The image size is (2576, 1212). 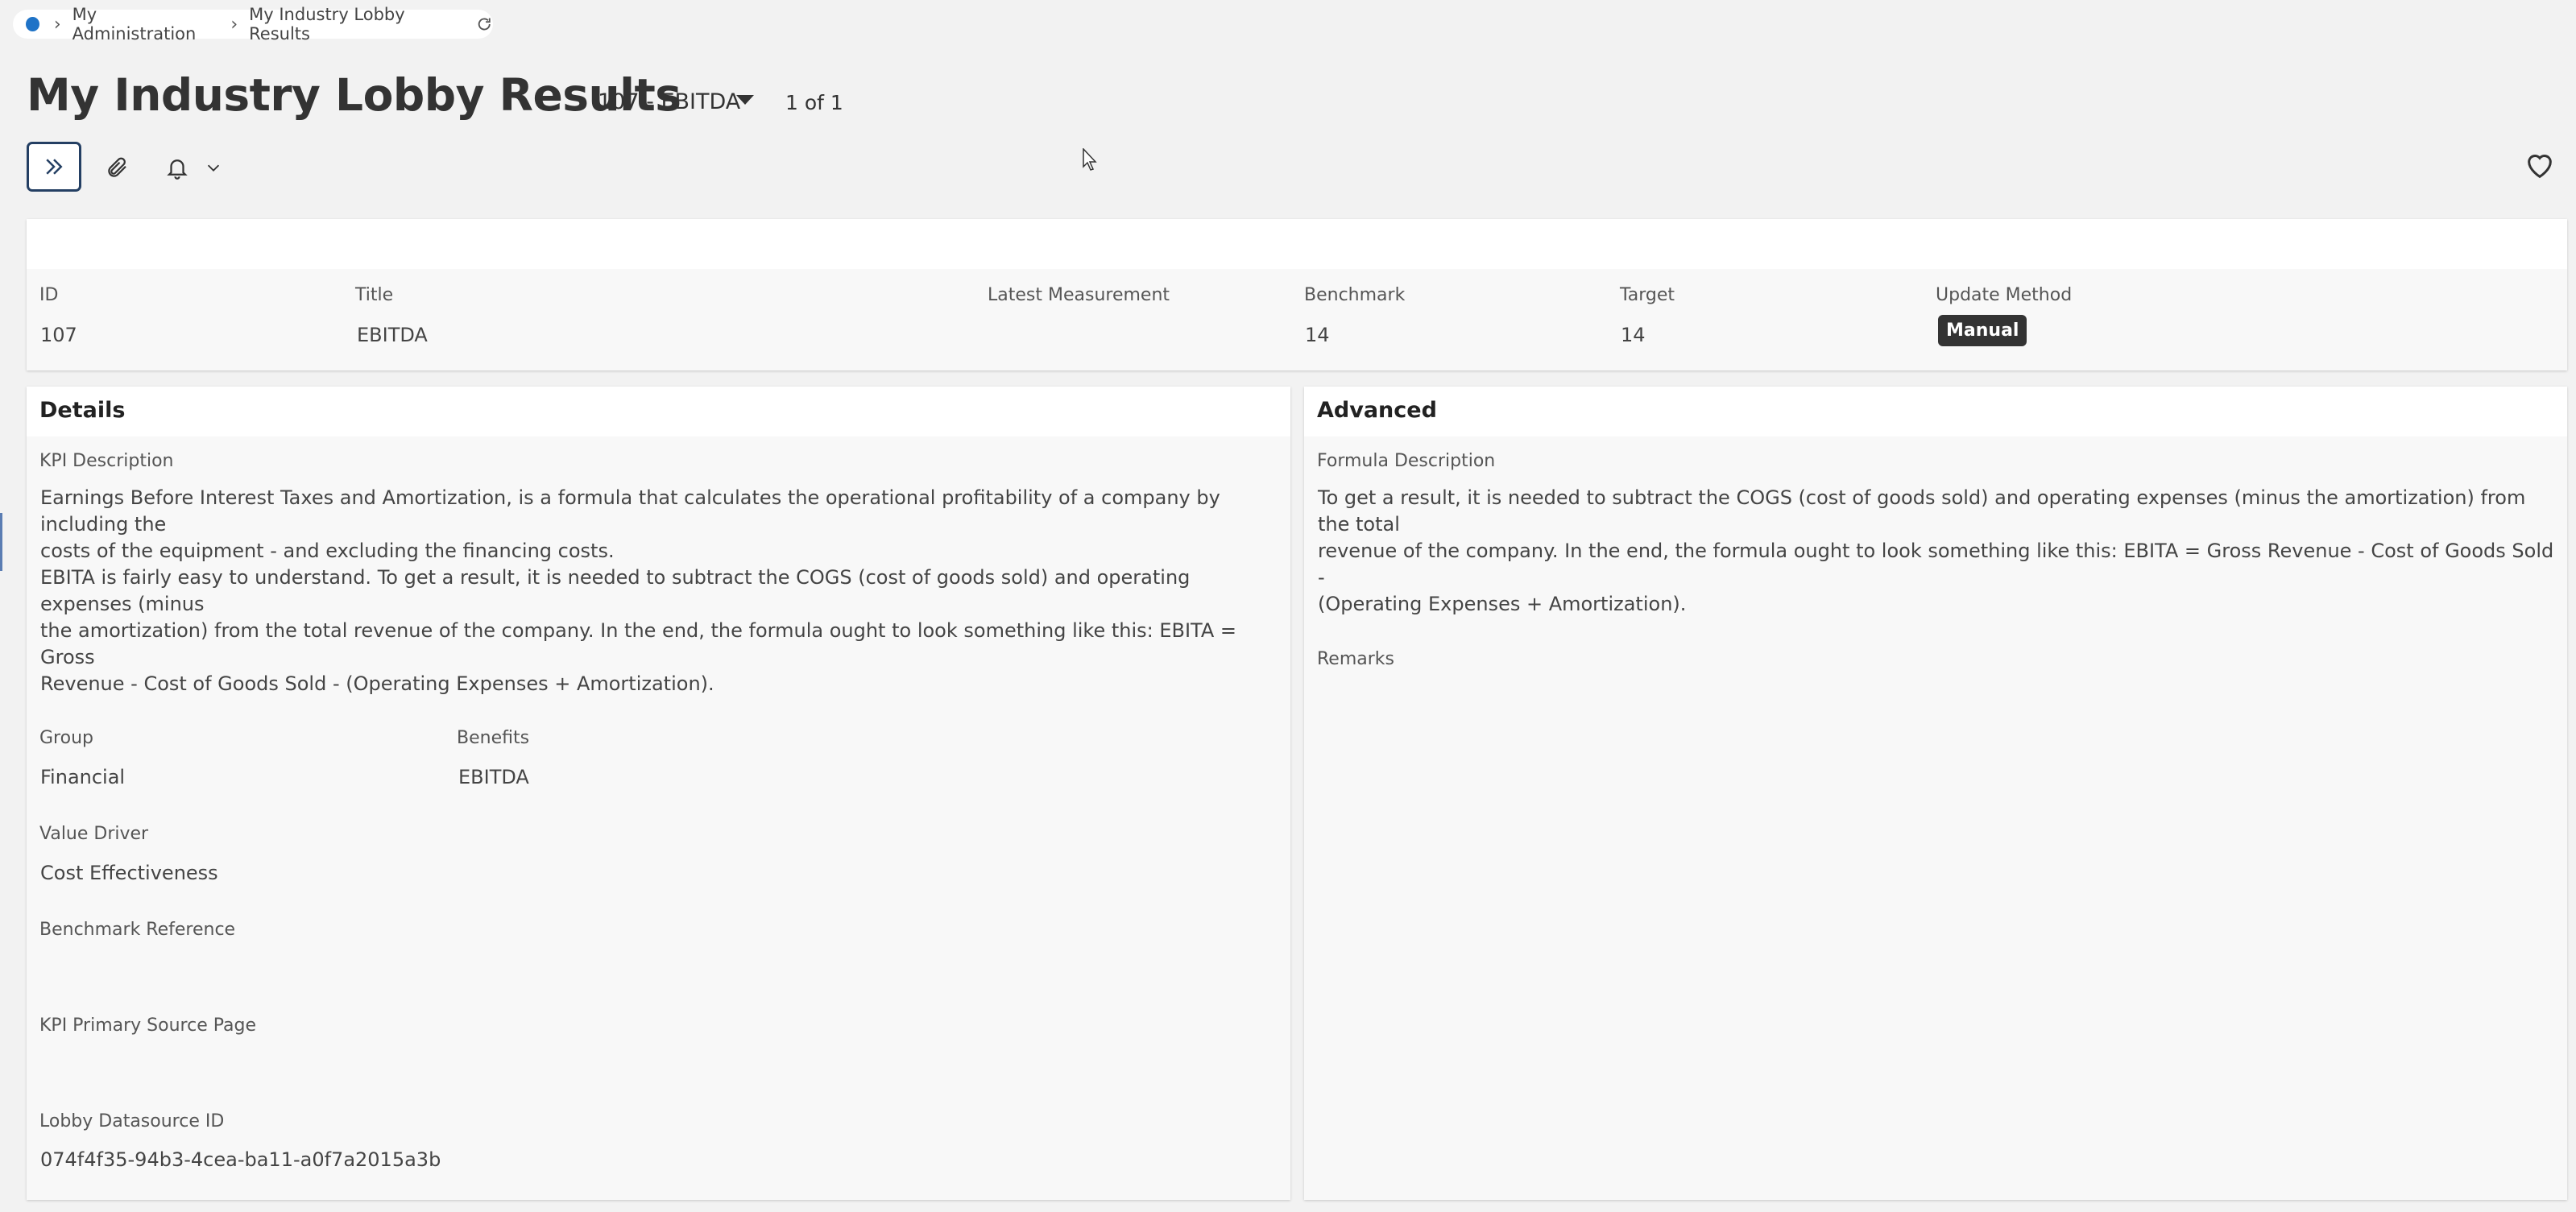 I want to click on breadcrumb-link-current: My Industry Lobby Results, so click(x=353, y=24).